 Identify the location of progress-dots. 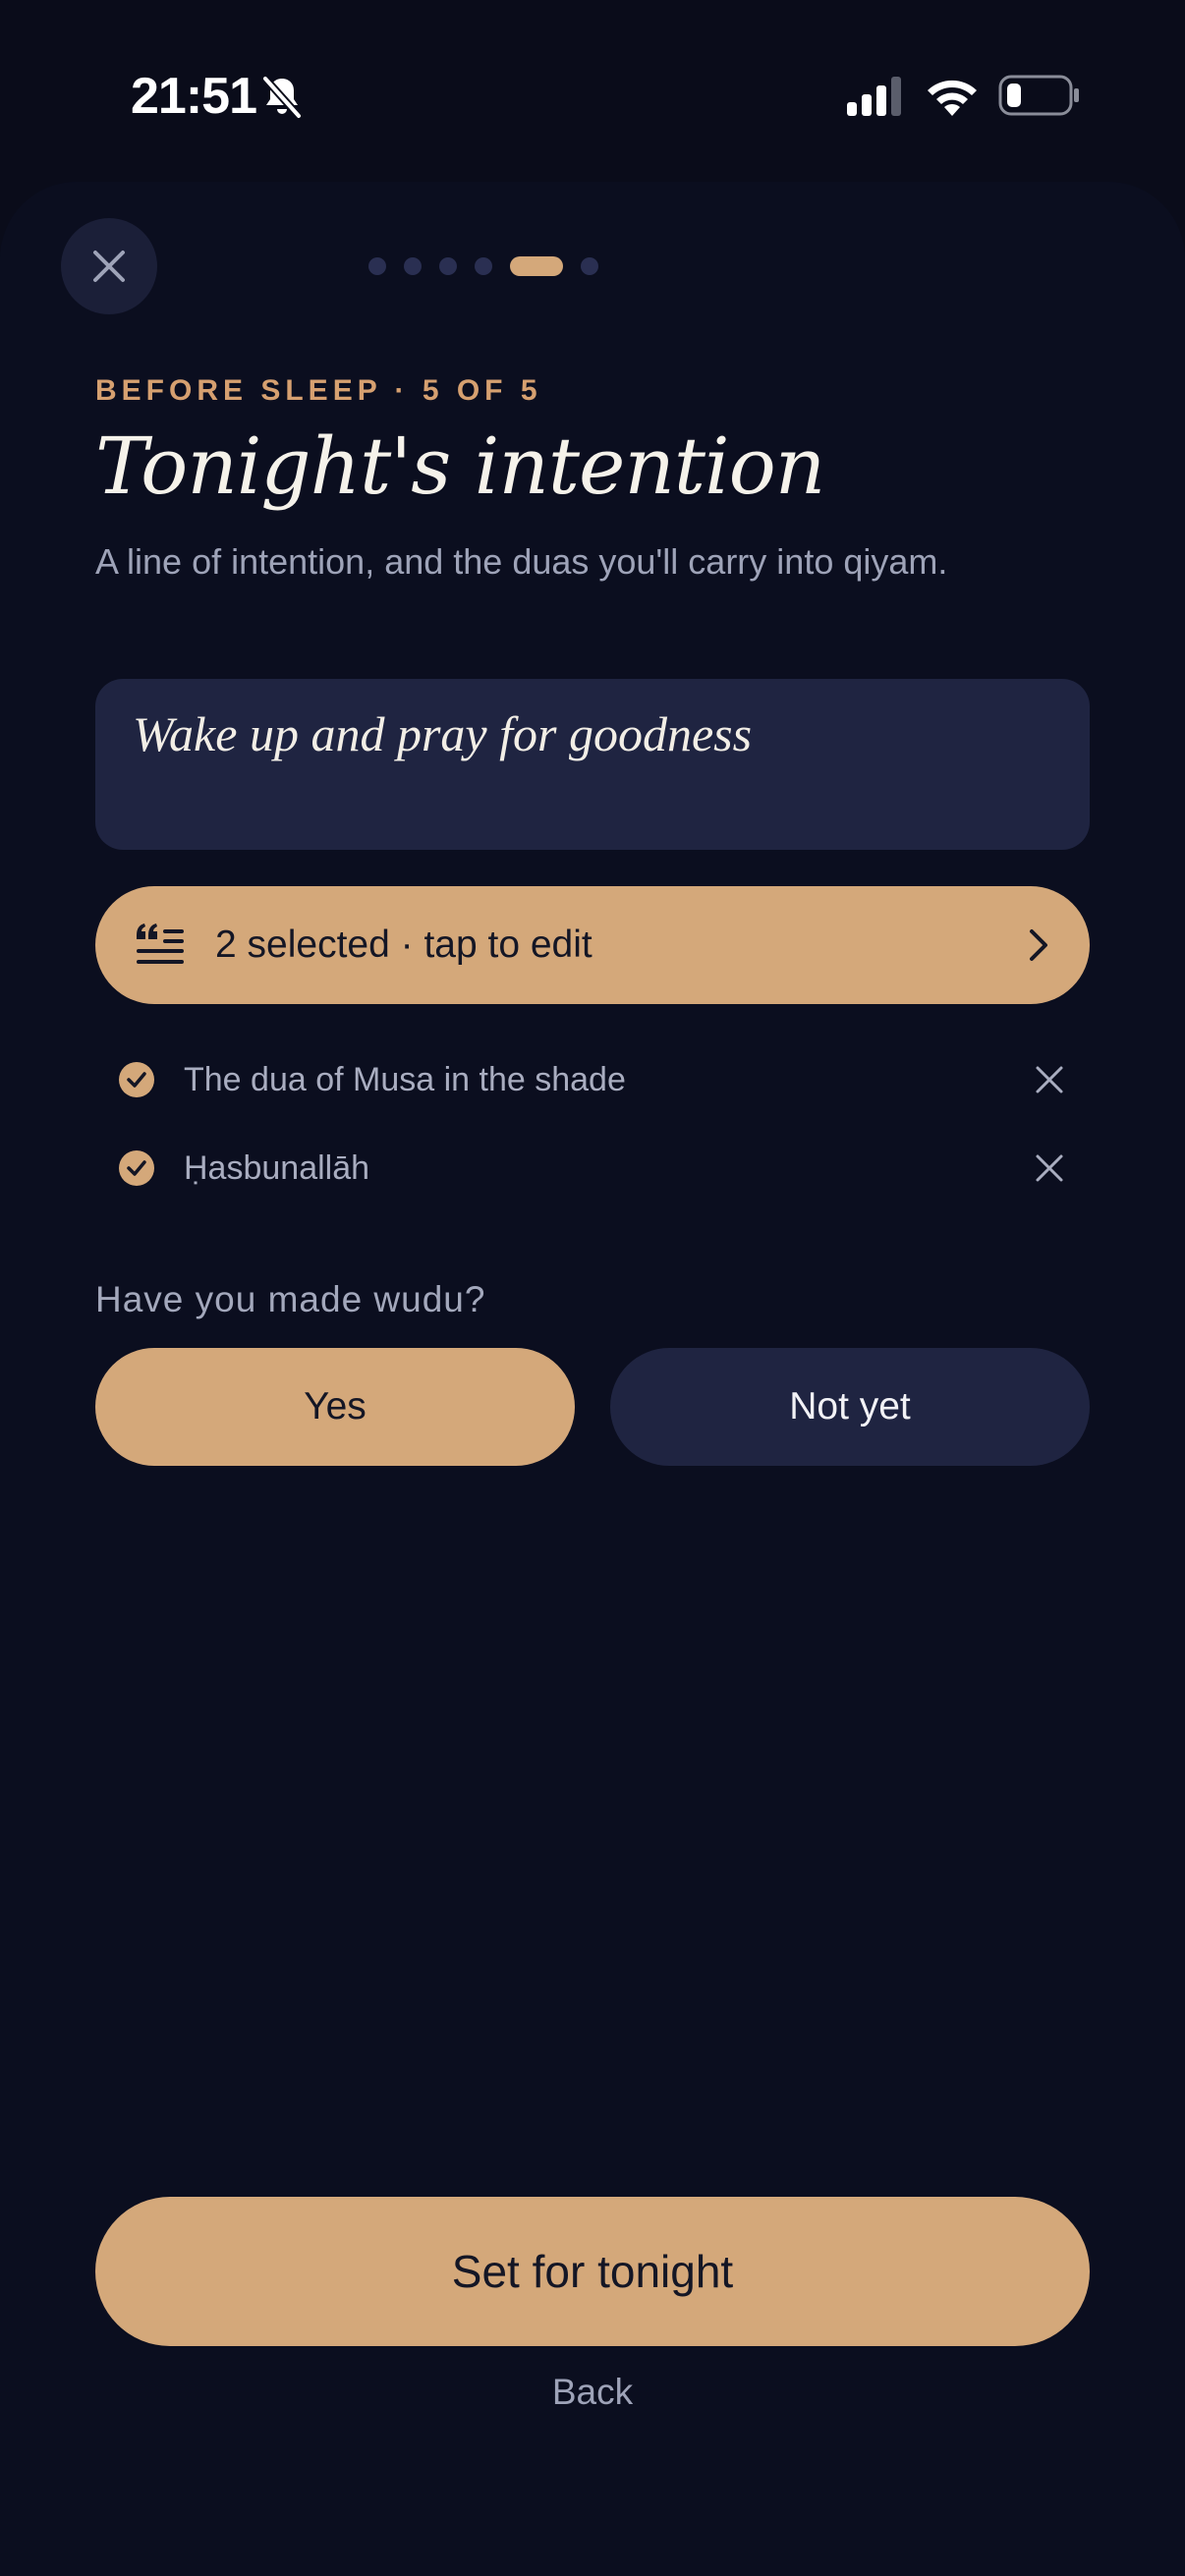
(483, 266).